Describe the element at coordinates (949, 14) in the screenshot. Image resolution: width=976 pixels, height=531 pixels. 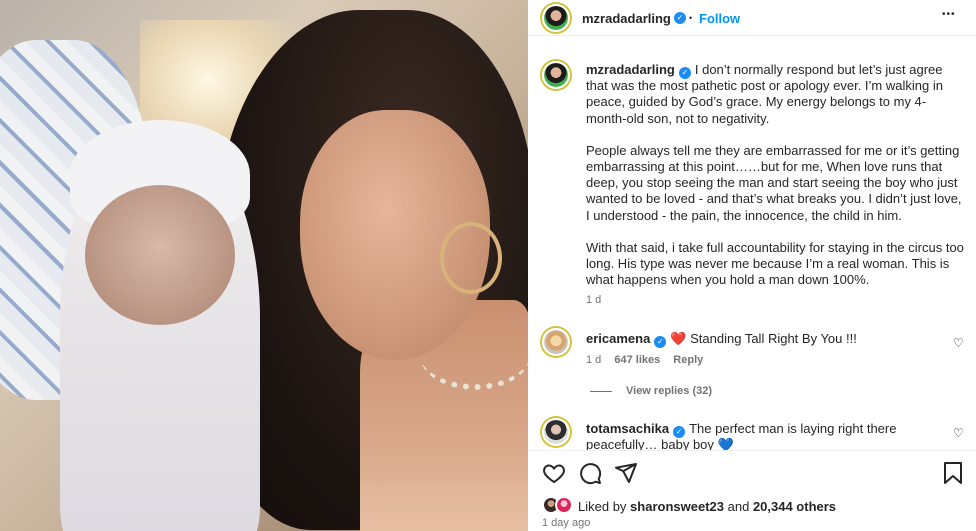
I see `more-options-icon: •••` at that location.